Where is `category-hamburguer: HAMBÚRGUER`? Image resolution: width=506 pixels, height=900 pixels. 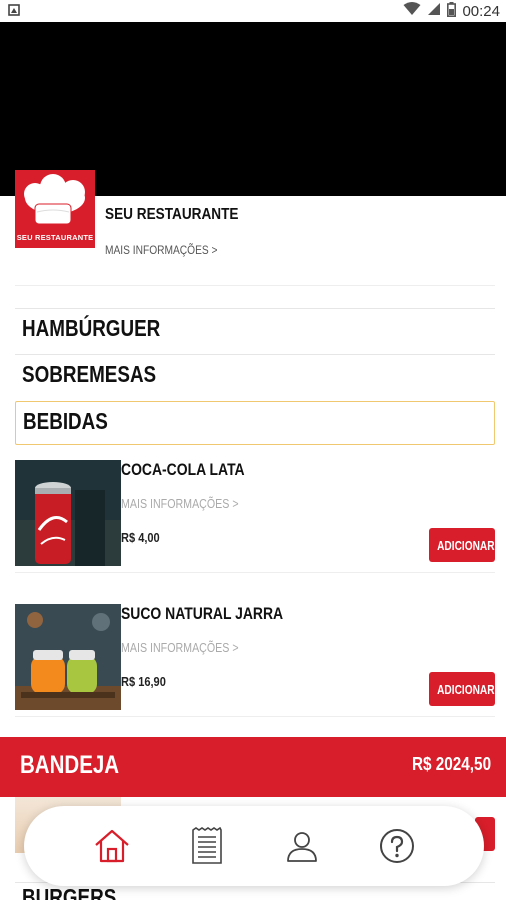
category-hamburguer: HAMBÚRGUER is located at coordinates (255, 330).